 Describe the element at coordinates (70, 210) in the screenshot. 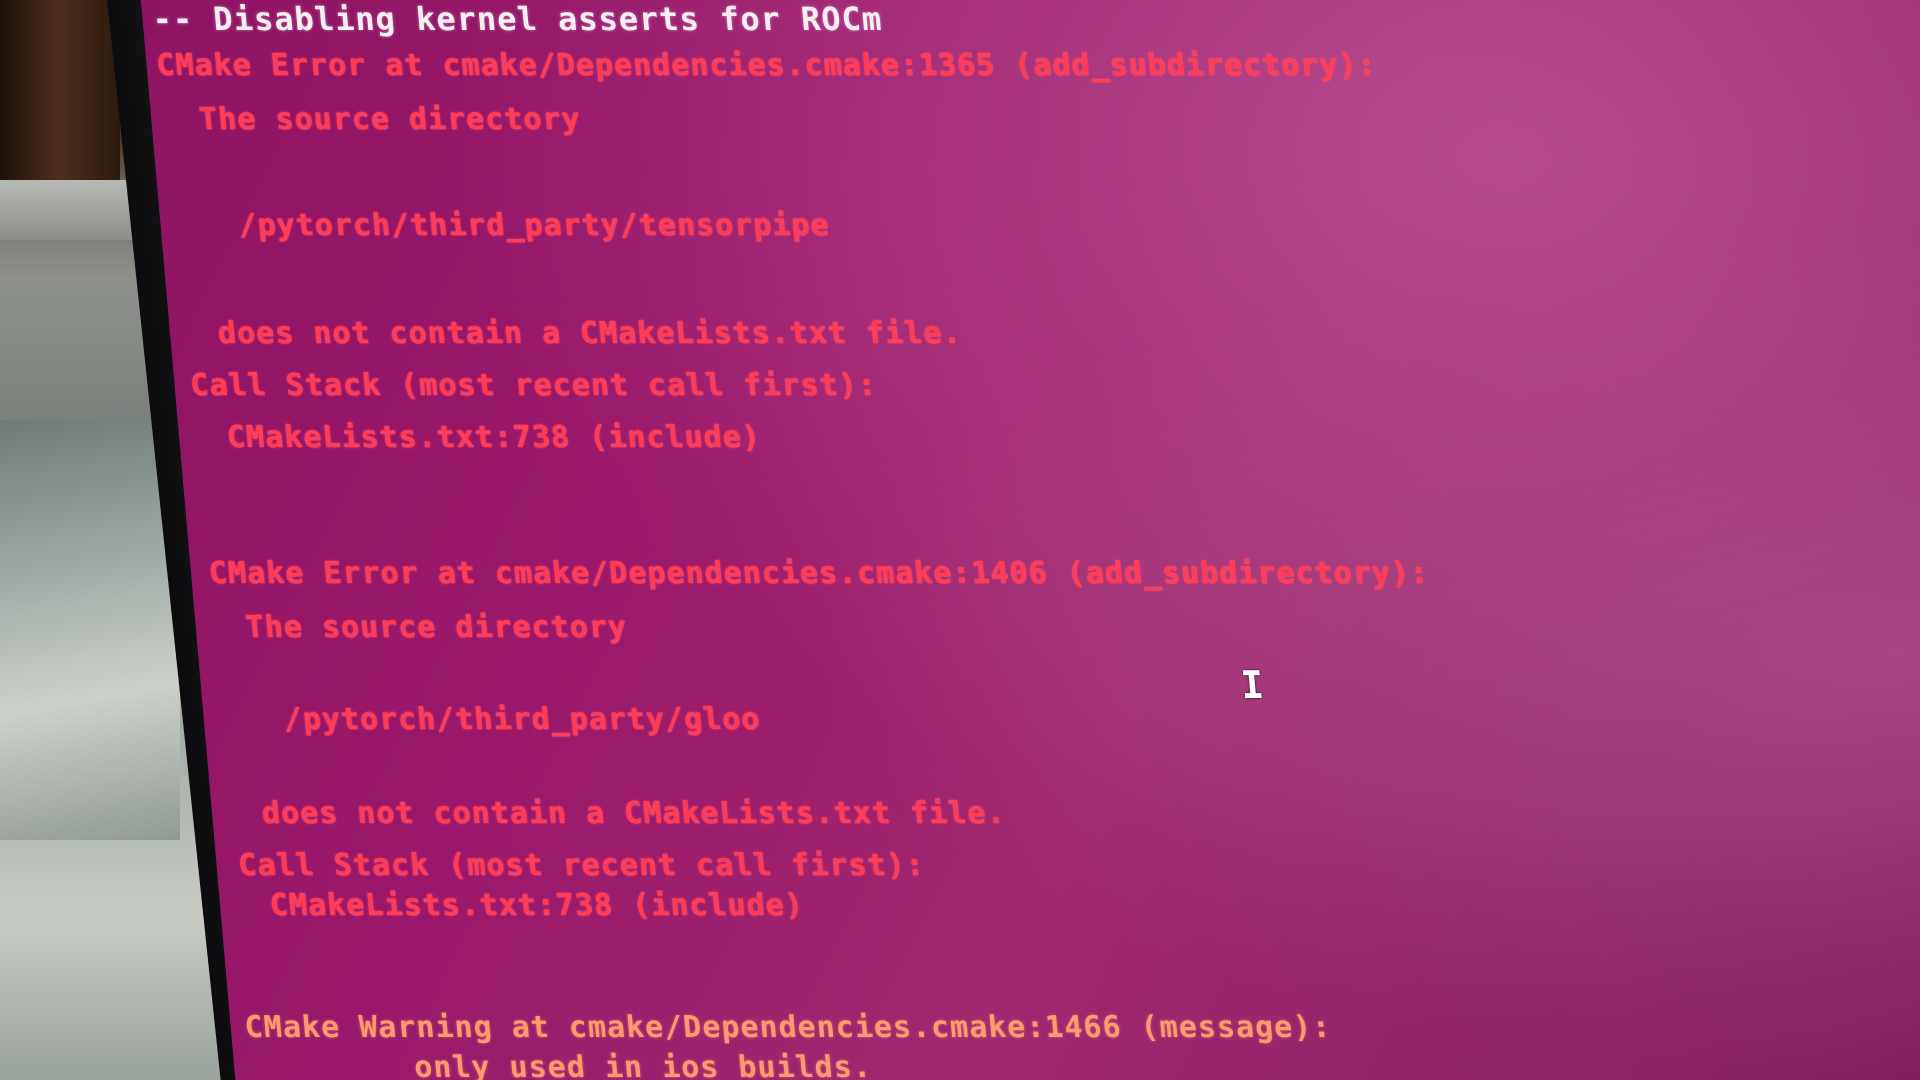

I see `cubicle-rail` at that location.